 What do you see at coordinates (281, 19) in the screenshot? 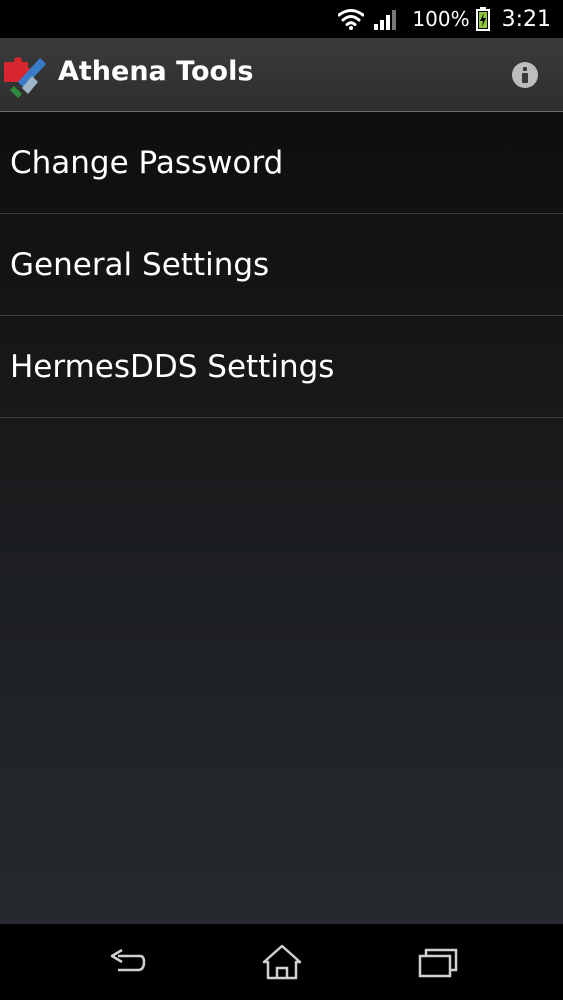
I see `status-bar: 100% 3:21` at bounding box center [281, 19].